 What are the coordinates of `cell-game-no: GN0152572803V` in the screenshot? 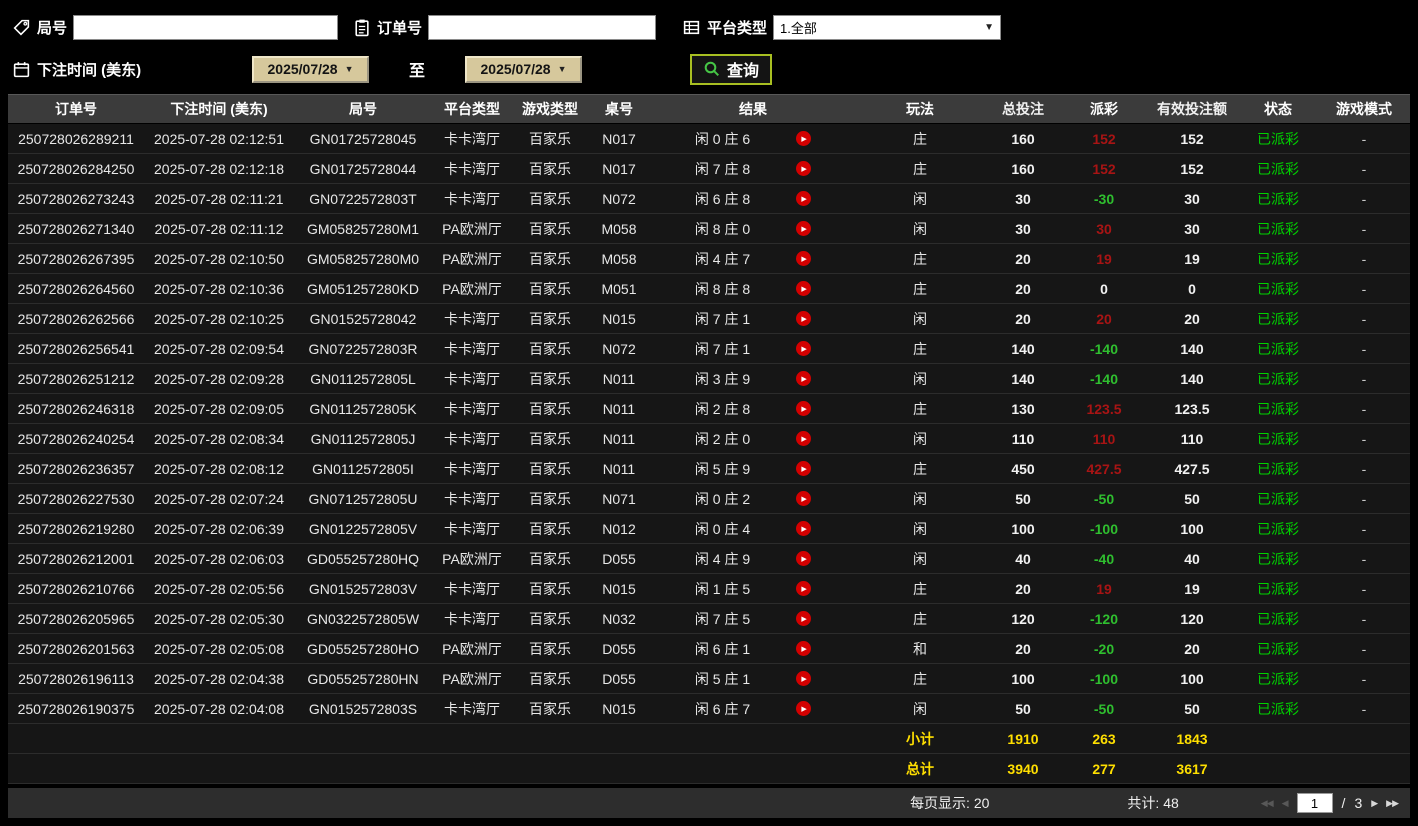 It's located at (363, 588).